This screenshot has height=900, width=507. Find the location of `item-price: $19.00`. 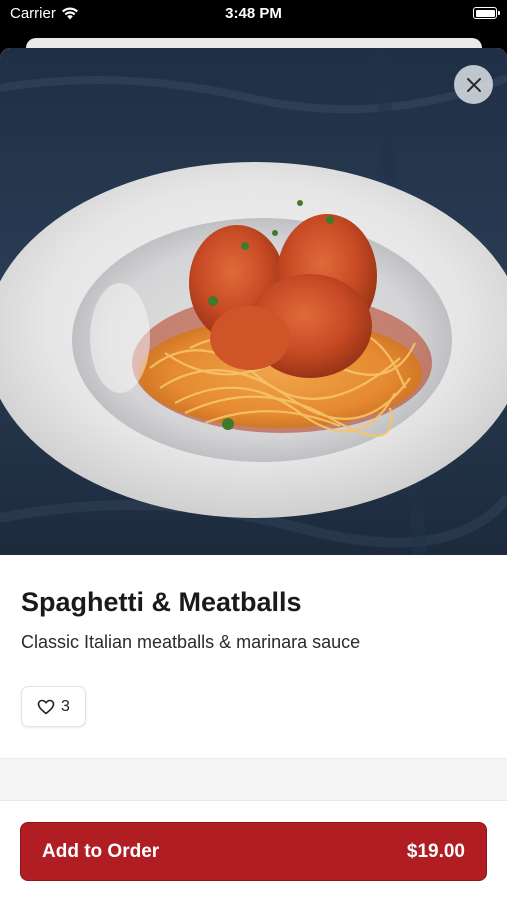

item-price: $19.00 is located at coordinates (435, 851).